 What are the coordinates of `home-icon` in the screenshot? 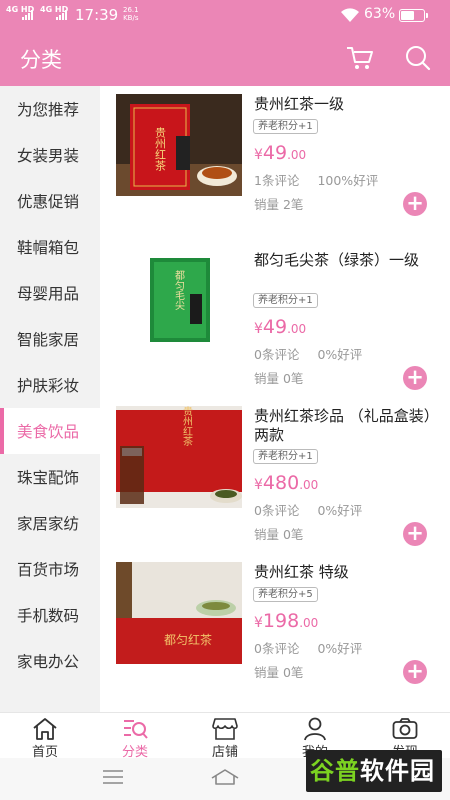 It's located at (45, 729).